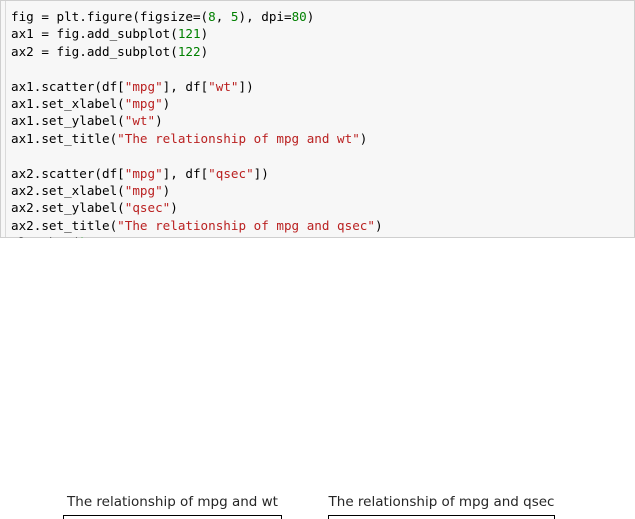 This screenshot has height=519, width=635. Describe the element at coordinates (265, 16) in the screenshot. I see `code-token: ), dpi=` at that location.